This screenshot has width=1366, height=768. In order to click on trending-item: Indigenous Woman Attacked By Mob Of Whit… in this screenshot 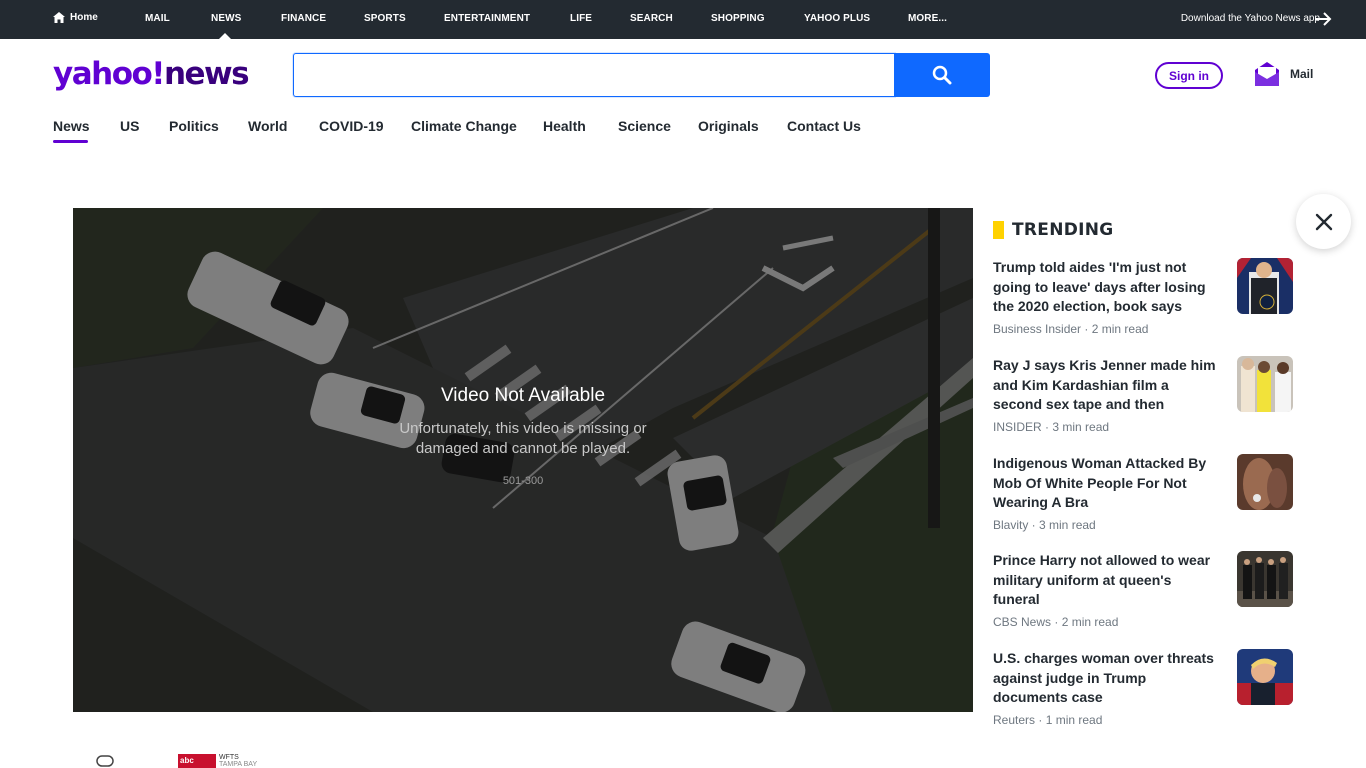, I will do `click(1143, 494)`.